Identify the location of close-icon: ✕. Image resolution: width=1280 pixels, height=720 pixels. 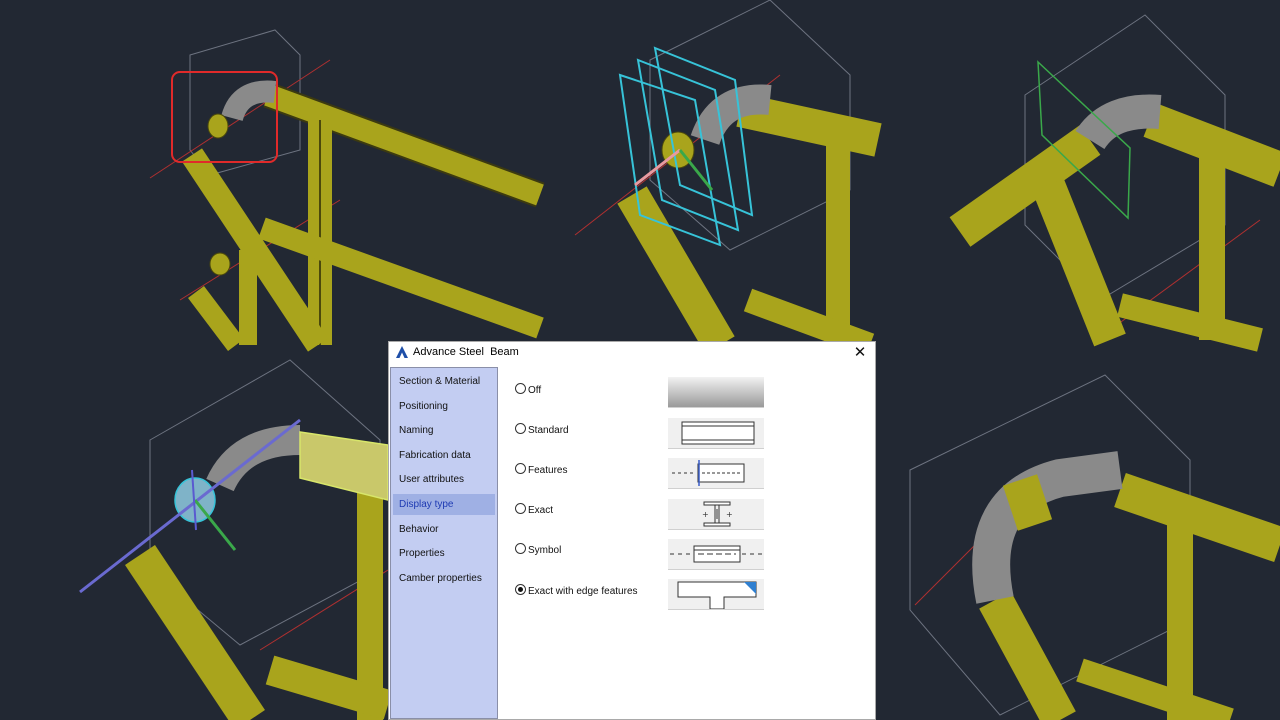
(860, 353).